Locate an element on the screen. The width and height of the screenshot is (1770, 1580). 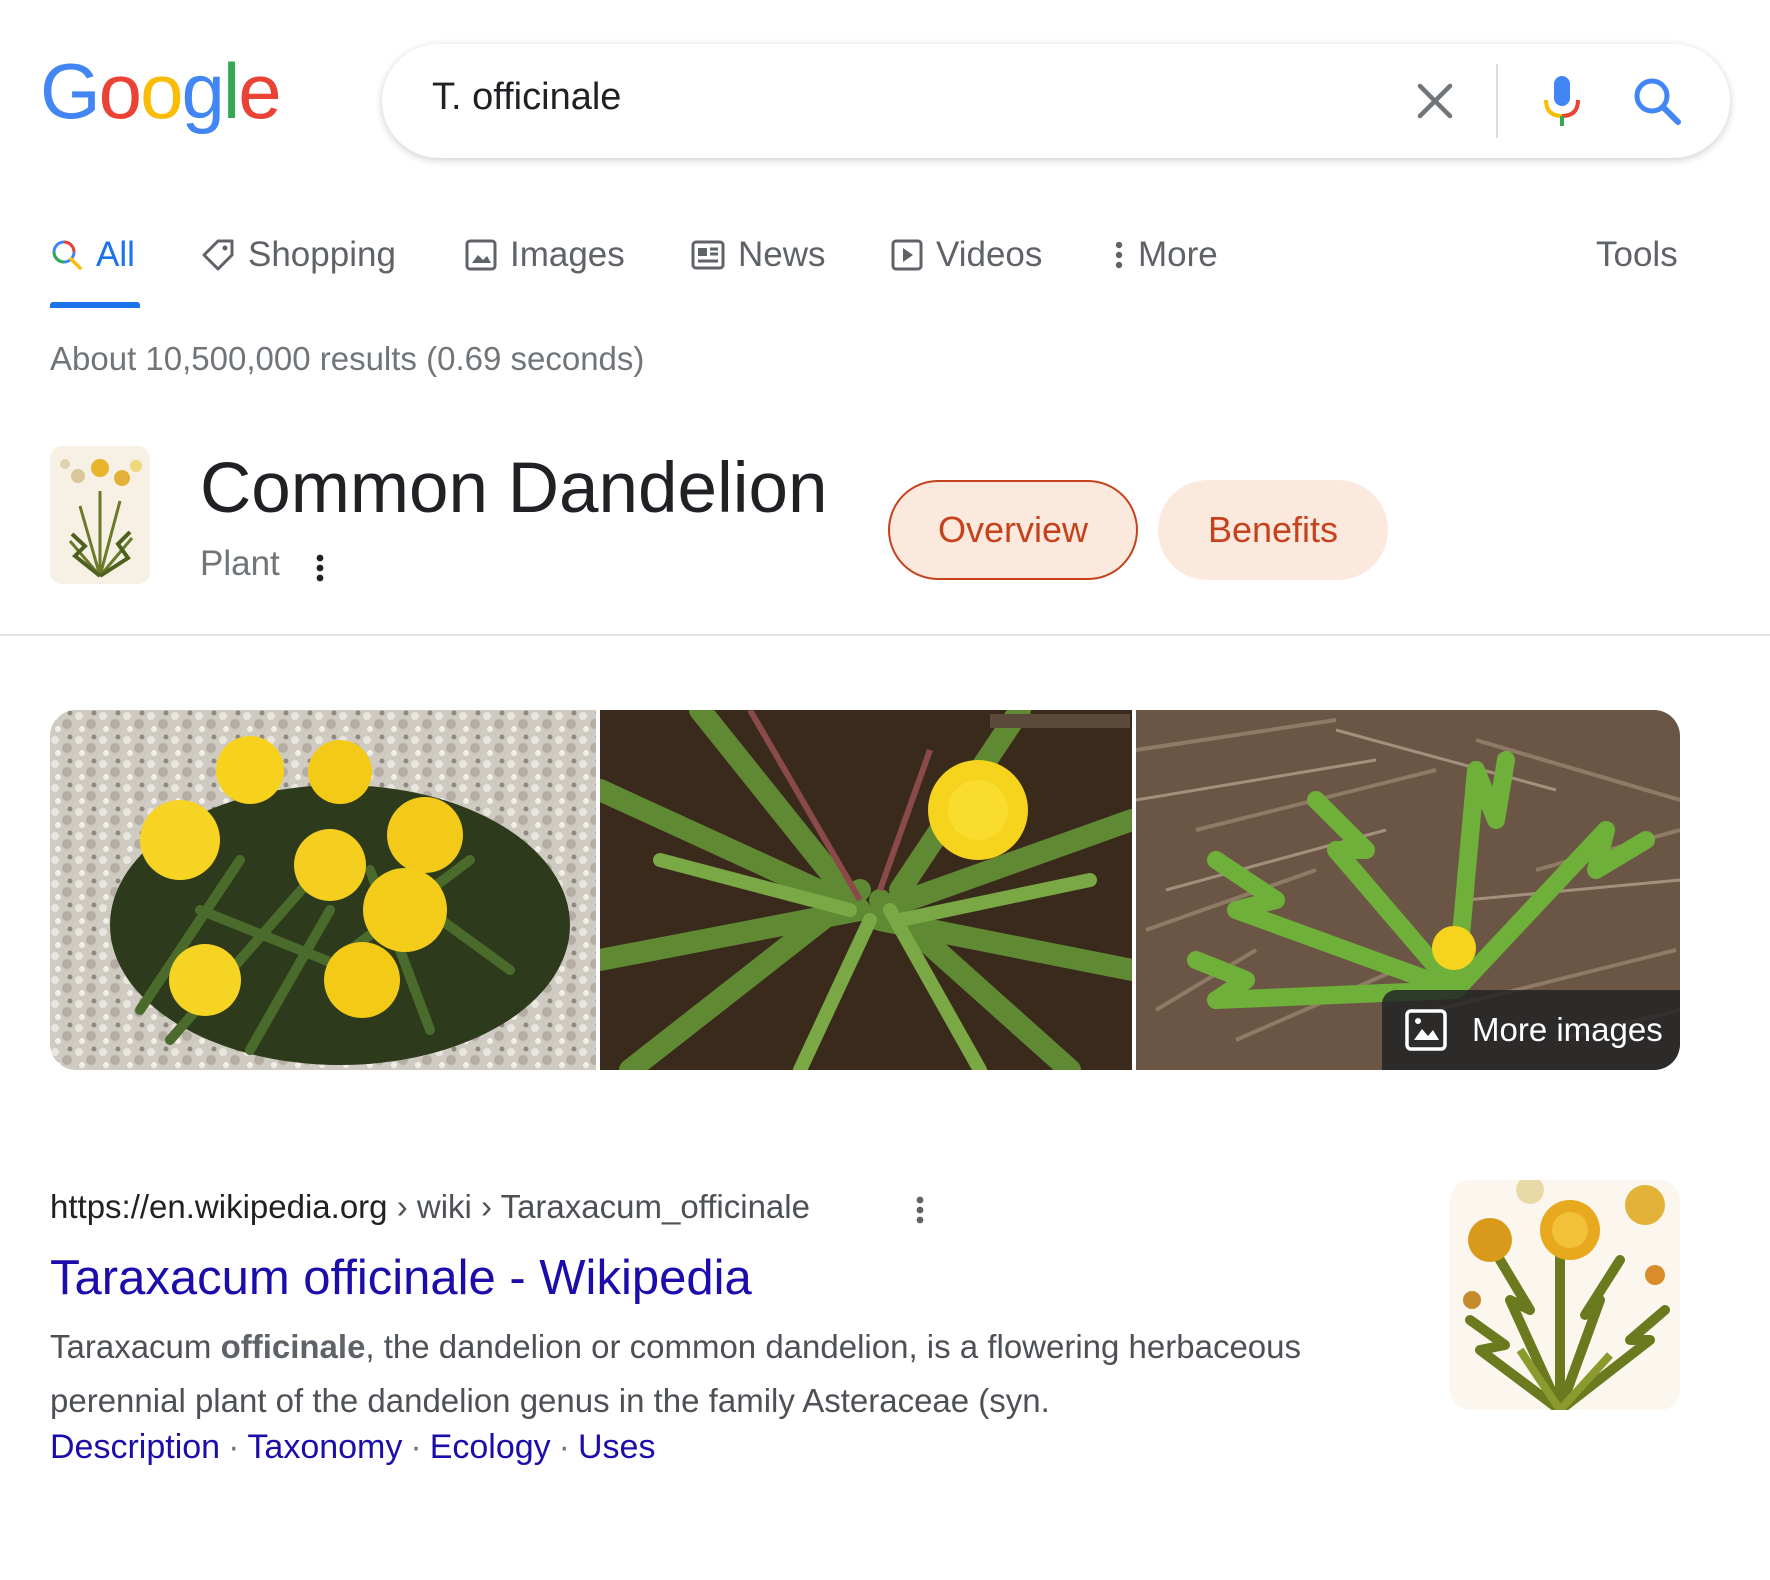
tab-more: More is located at coordinates (1165, 255).